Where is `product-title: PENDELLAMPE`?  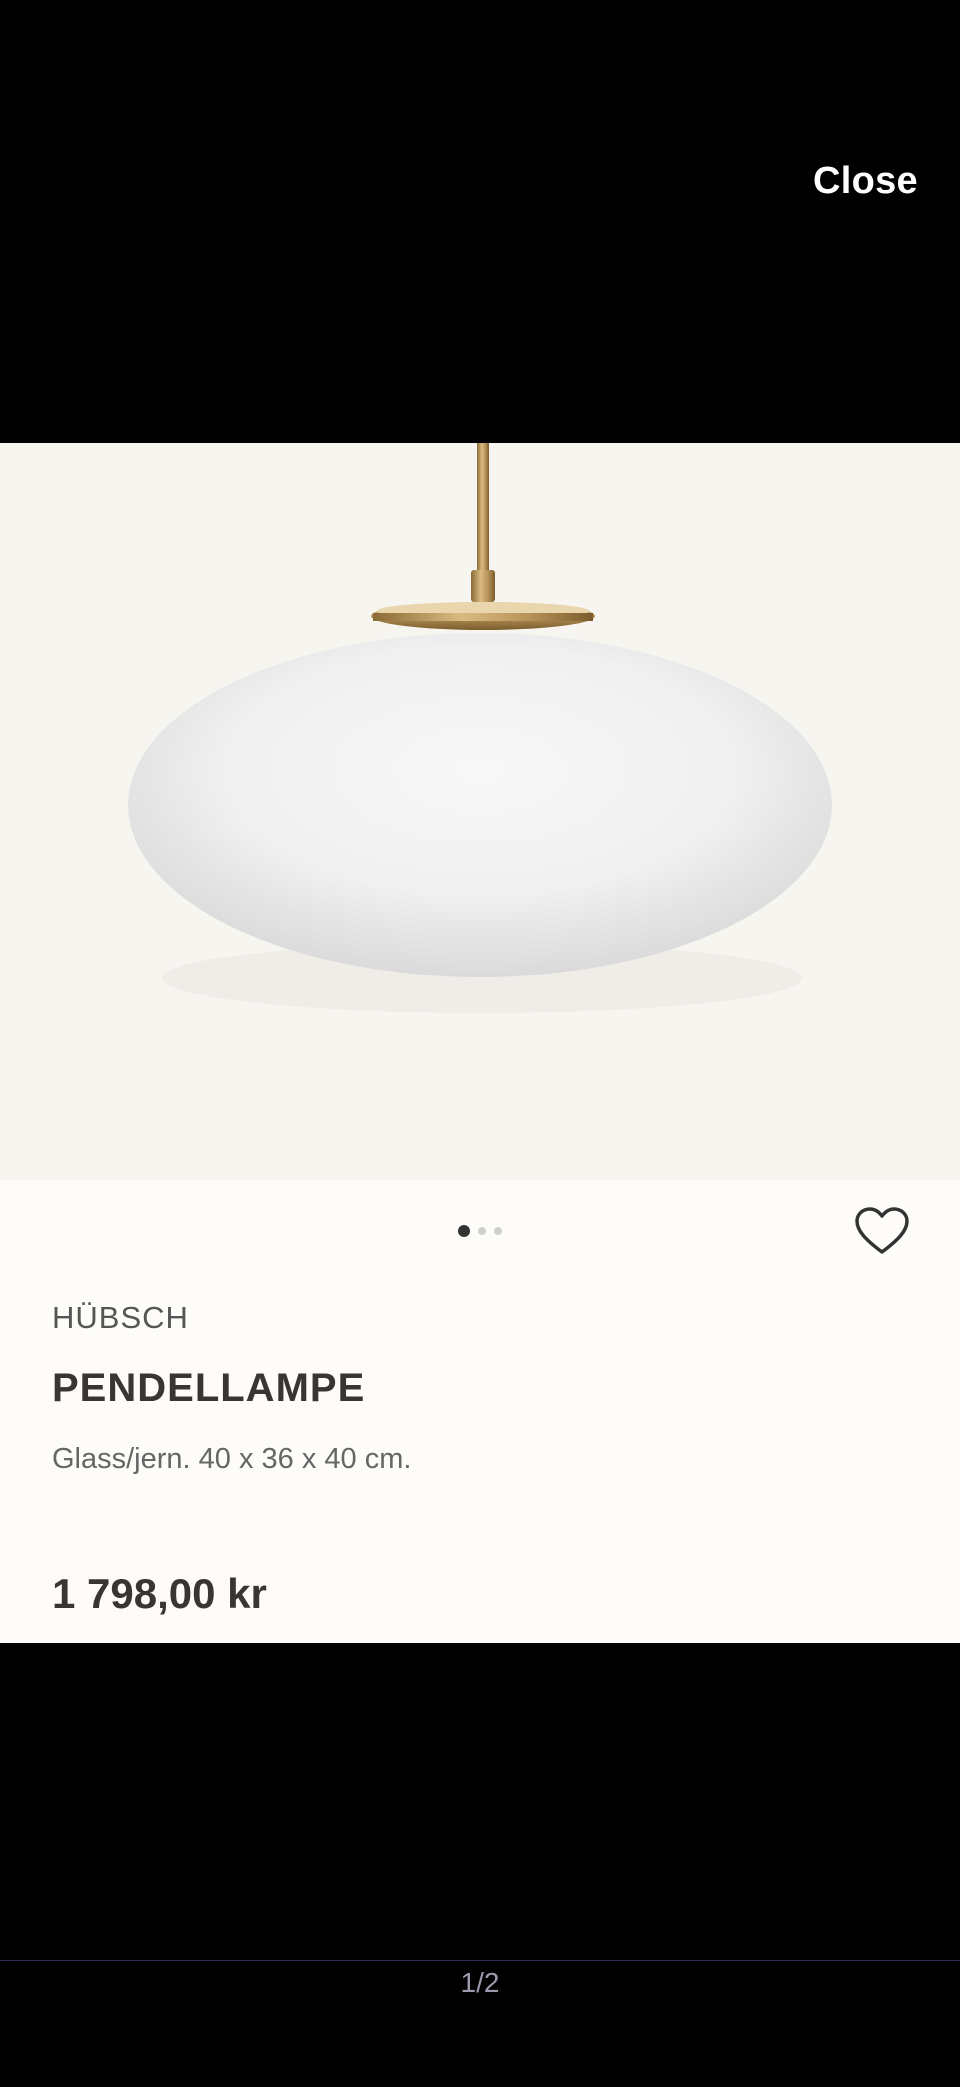 product-title: PENDELLAMPE is located at coordinates (209, 1388).